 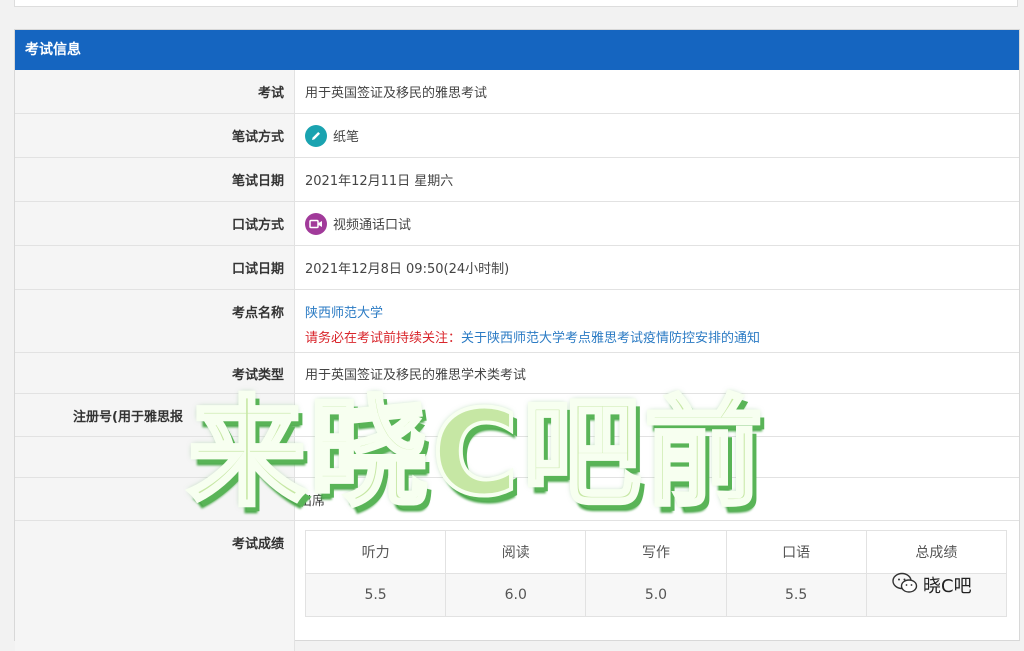 What do you see at coordinates (155, 321) in the screenshot?
I see `label-venue: 考点名称` at bounding box center [155, 321].